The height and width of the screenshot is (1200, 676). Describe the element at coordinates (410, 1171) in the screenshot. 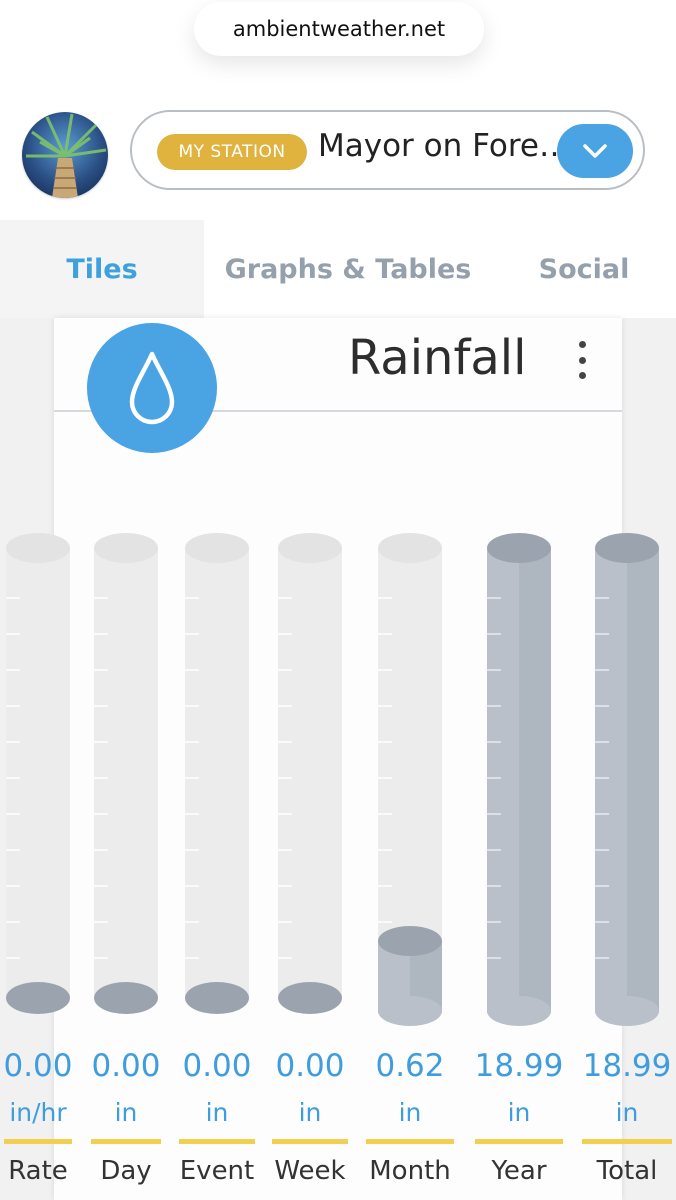

I see `gauge-label: Month` at that location.